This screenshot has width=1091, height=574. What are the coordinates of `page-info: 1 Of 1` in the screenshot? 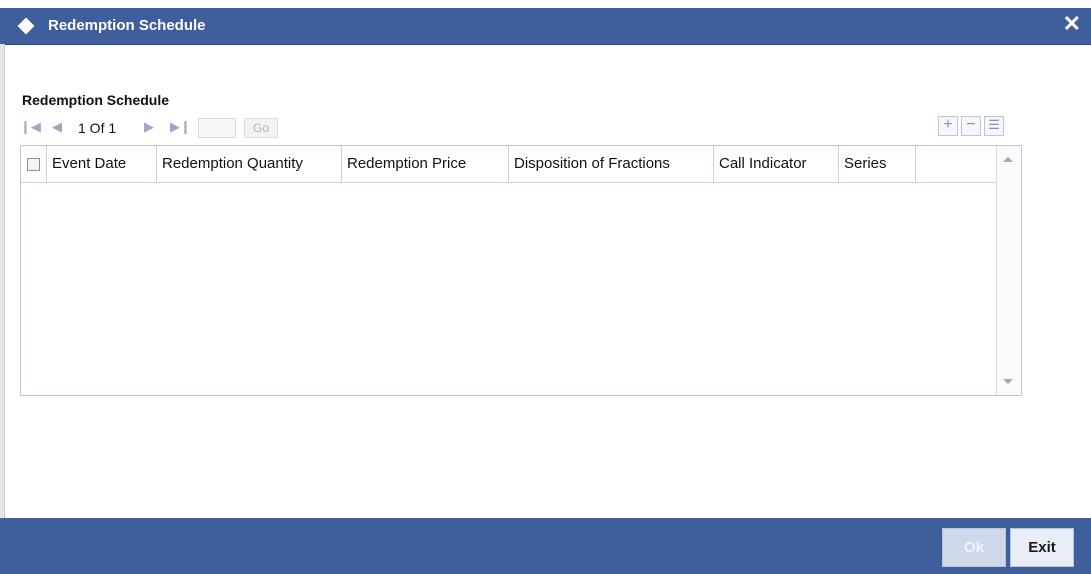 It's located at (97, 128).